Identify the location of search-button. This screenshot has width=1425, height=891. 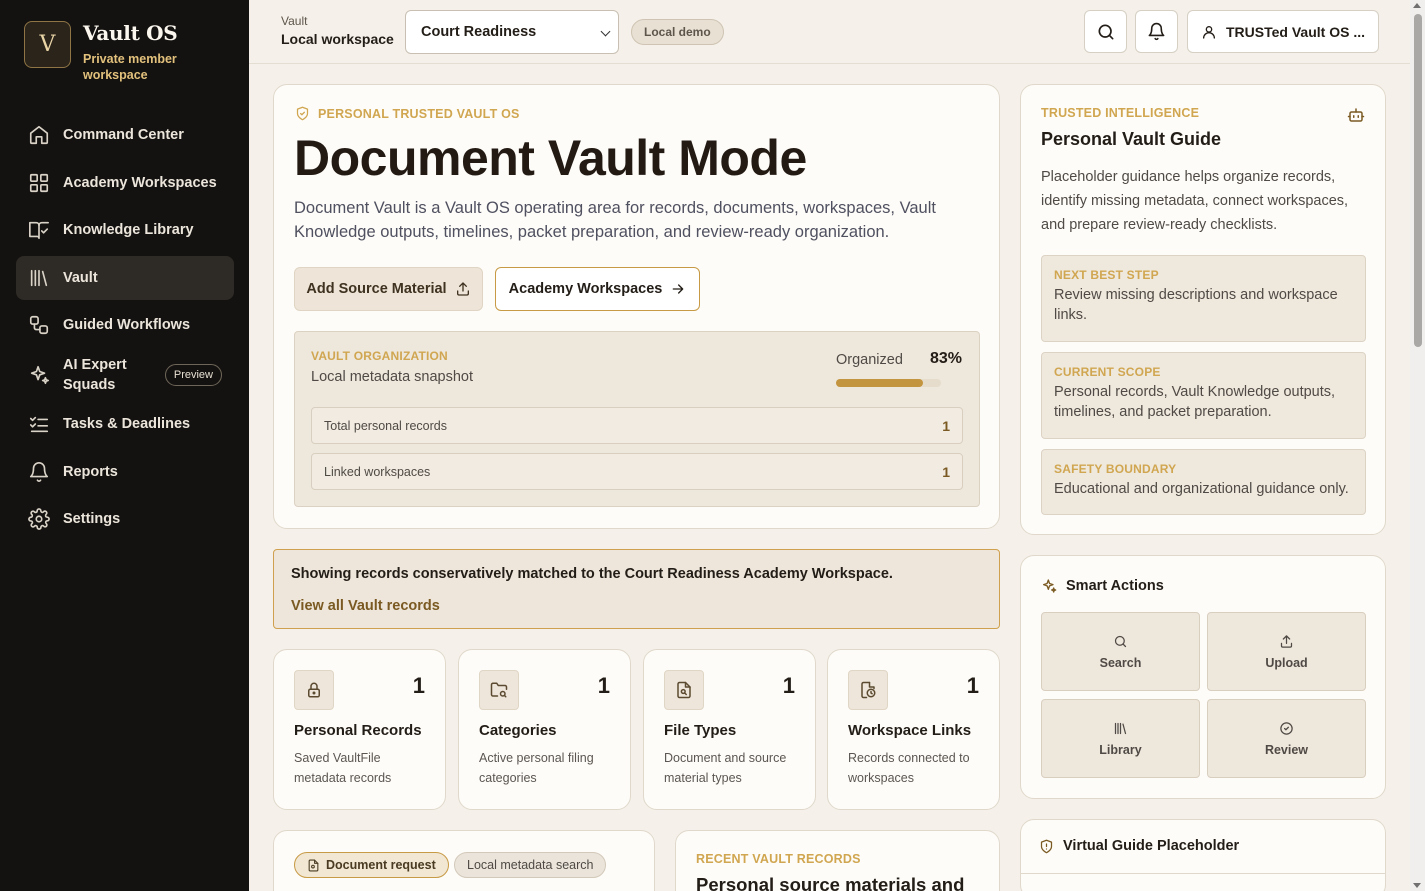
(1105, 31).